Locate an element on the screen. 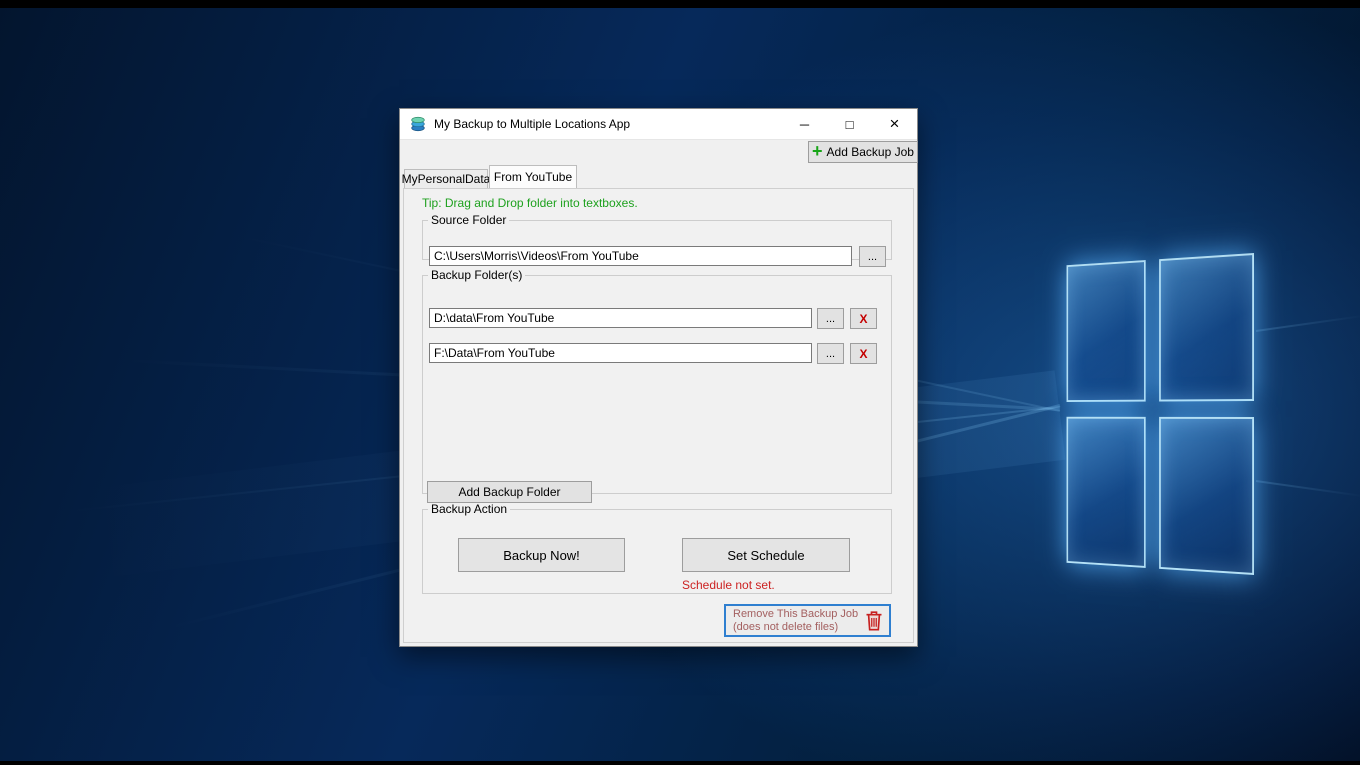 The width and height of the screenshot is (1360, 765). maximize-button: □ is located at coordinates (849, 124).